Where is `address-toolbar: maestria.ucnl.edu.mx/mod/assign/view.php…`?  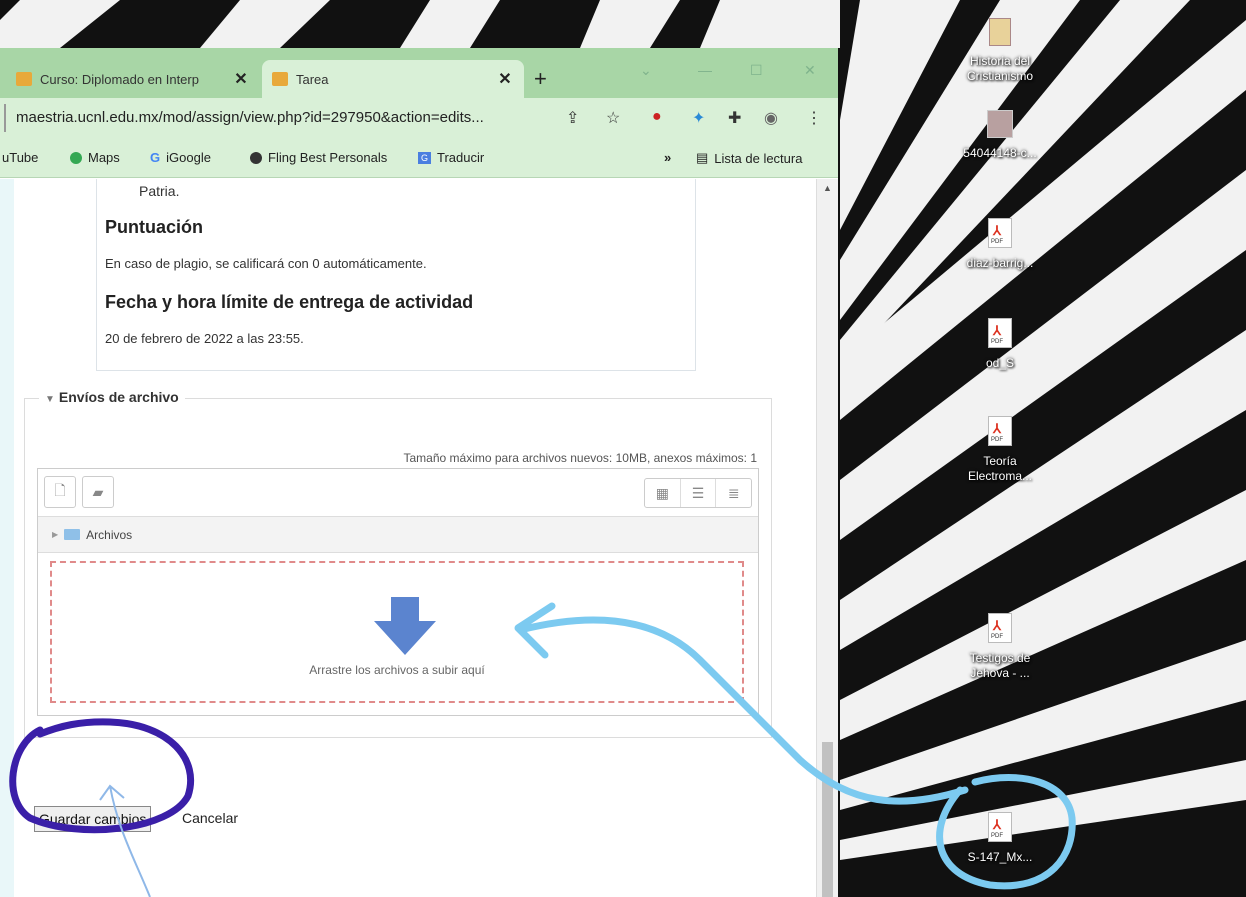 address-toolbar: maestria.ucnl.edu.mx/mod/assign/view.php… is located at coordinates (419, 118).